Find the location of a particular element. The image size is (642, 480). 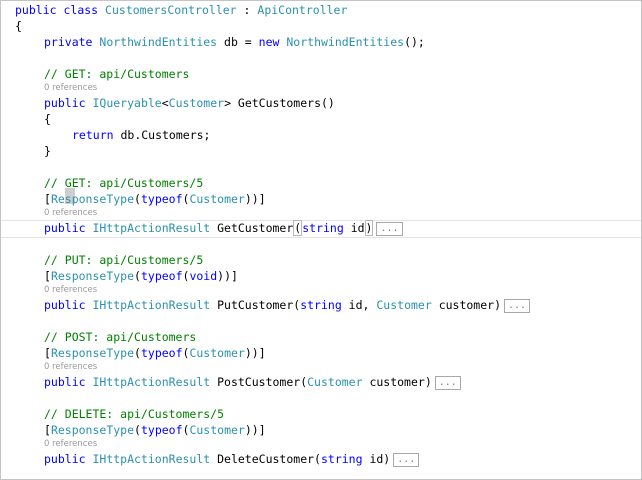

keyword: private is located at coordinates (68, 42).